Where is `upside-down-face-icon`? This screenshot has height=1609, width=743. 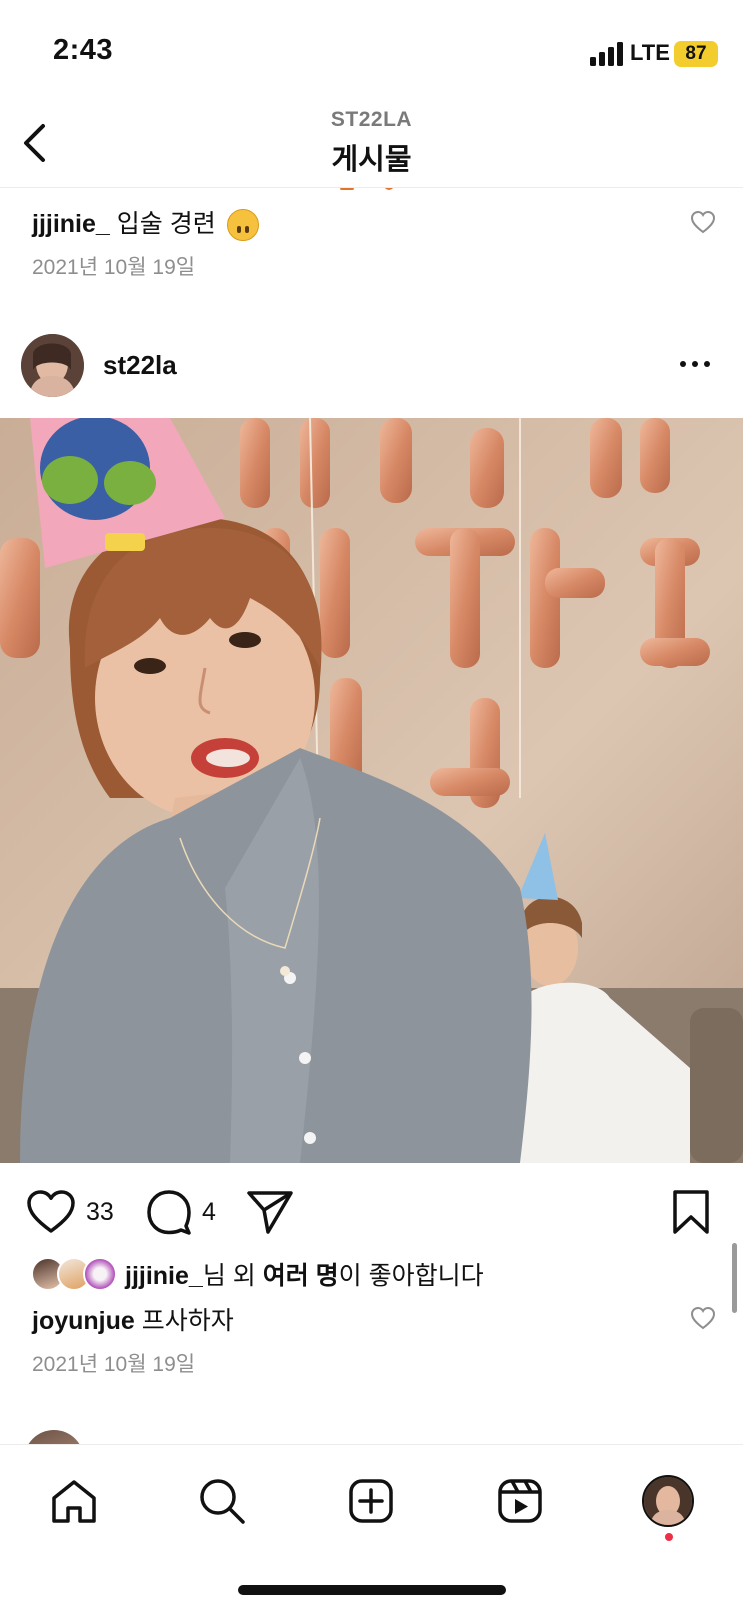
upside-down-face-icon is located at coordinates (242, 225).